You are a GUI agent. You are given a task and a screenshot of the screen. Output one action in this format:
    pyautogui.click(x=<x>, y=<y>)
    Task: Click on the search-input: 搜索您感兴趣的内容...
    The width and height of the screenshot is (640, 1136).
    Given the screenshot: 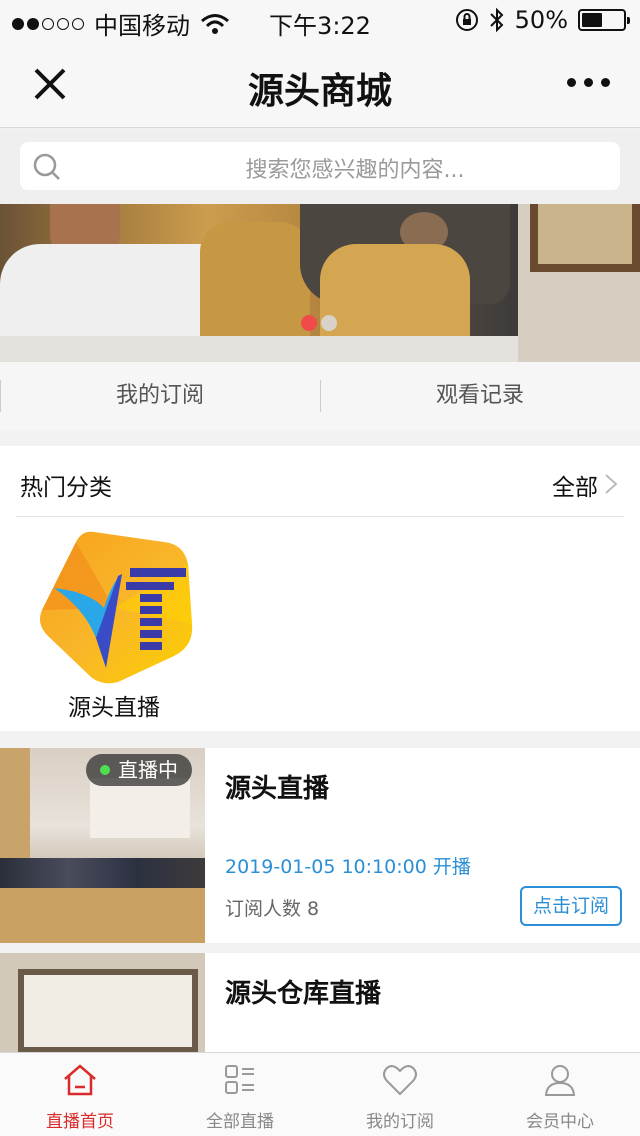 What is the action you would take?
    pyautogui.click(x=320, y=166)
    